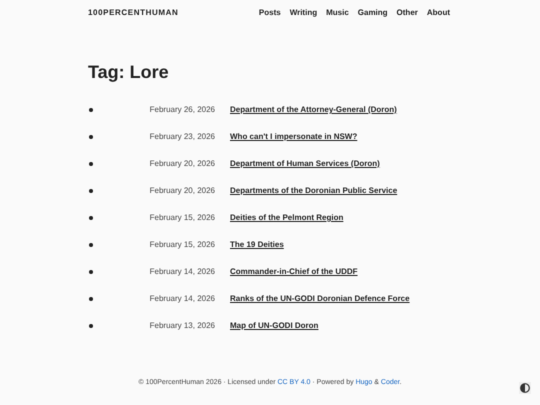 This screenshot has width=540, height=405. What do you see at coordinates (407, 12) in the screenshot?
I see `nav-link: Other` at bounding box center [407, 12].